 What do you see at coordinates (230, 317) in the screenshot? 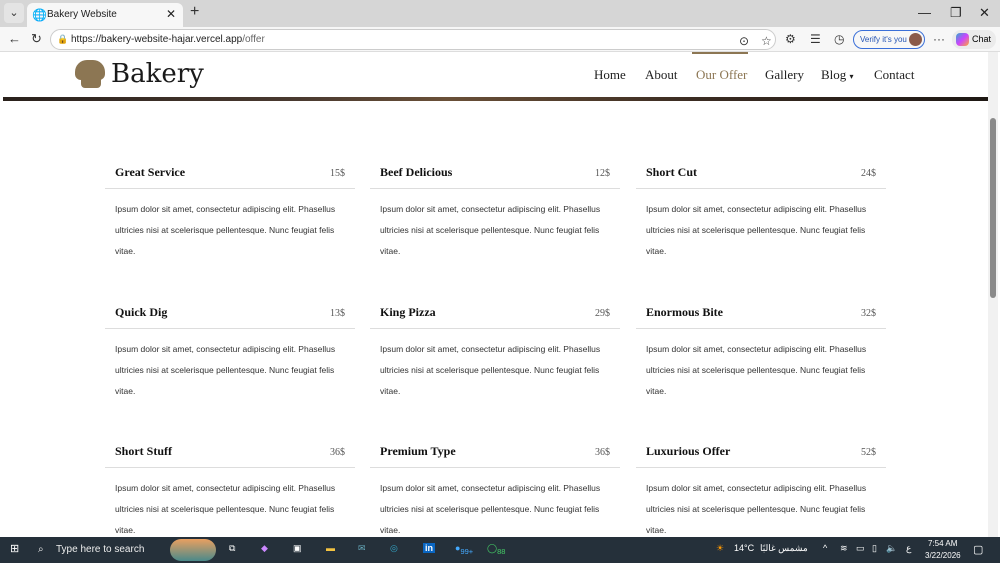
I see `offer-header: Quick Dig 13$` at bounding box center [230, 317].